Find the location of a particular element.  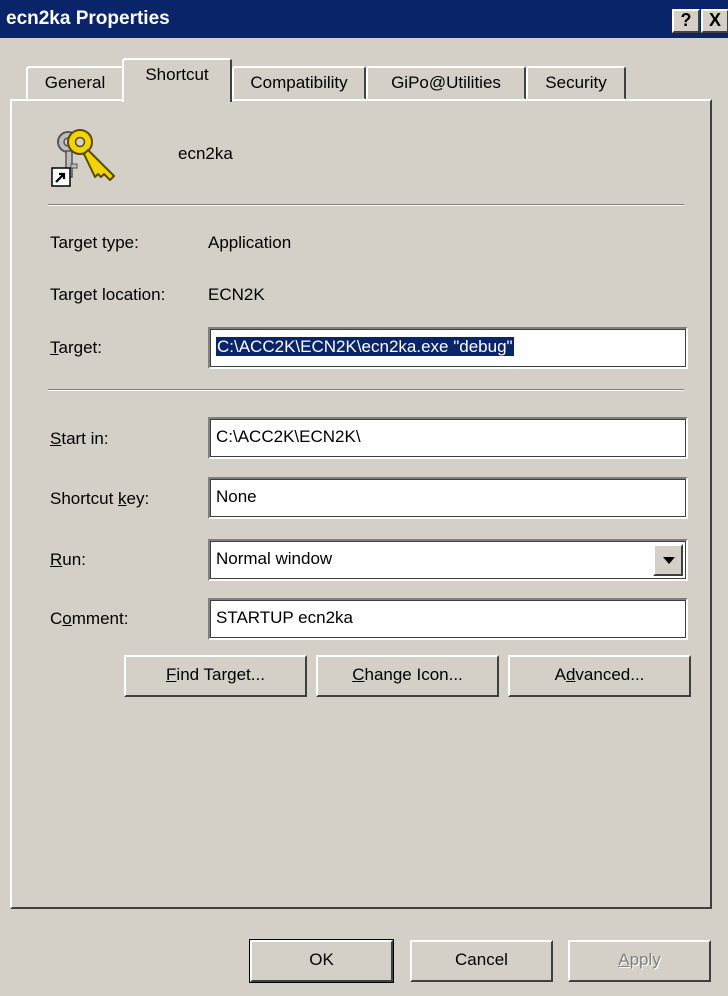

start-in-input: C:\ACC2K\ECN2K\ is located at coordinates (448, 438).